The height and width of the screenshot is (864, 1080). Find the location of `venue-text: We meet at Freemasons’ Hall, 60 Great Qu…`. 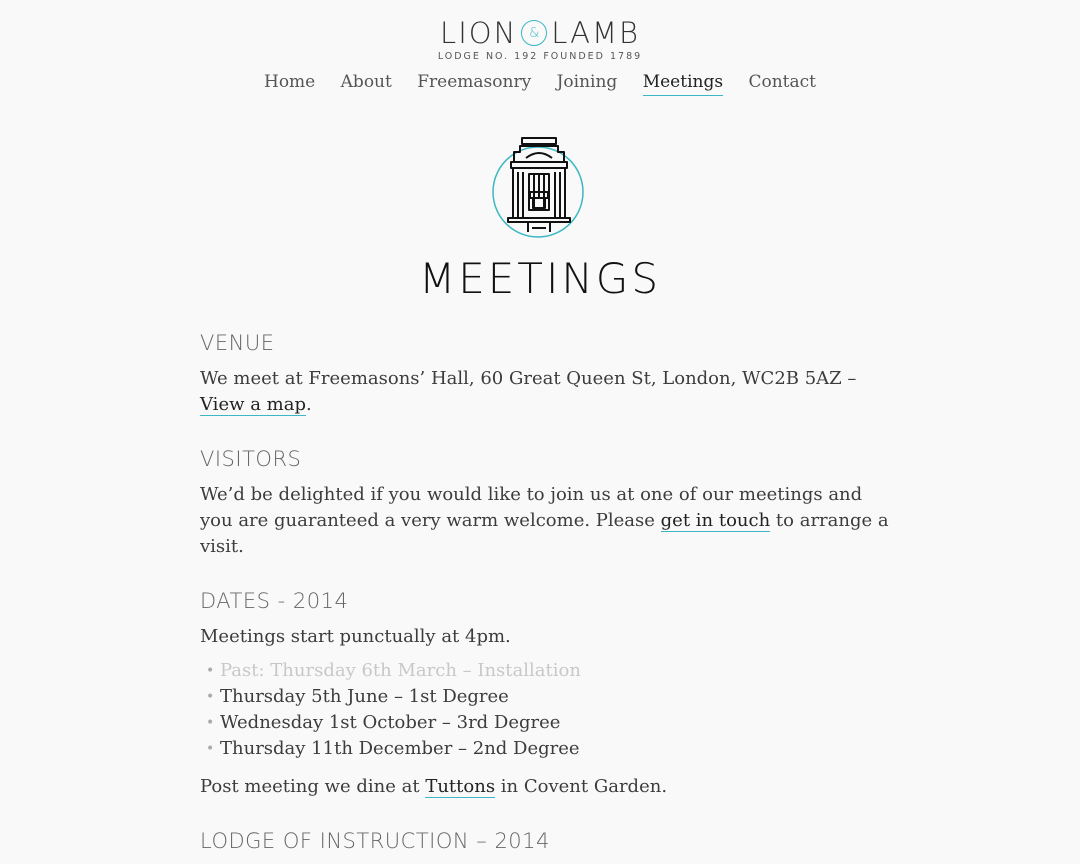

venue-text: We meet at Freemasons’ Hall, 60 Great Qu… is located at coordinates (545, 392).